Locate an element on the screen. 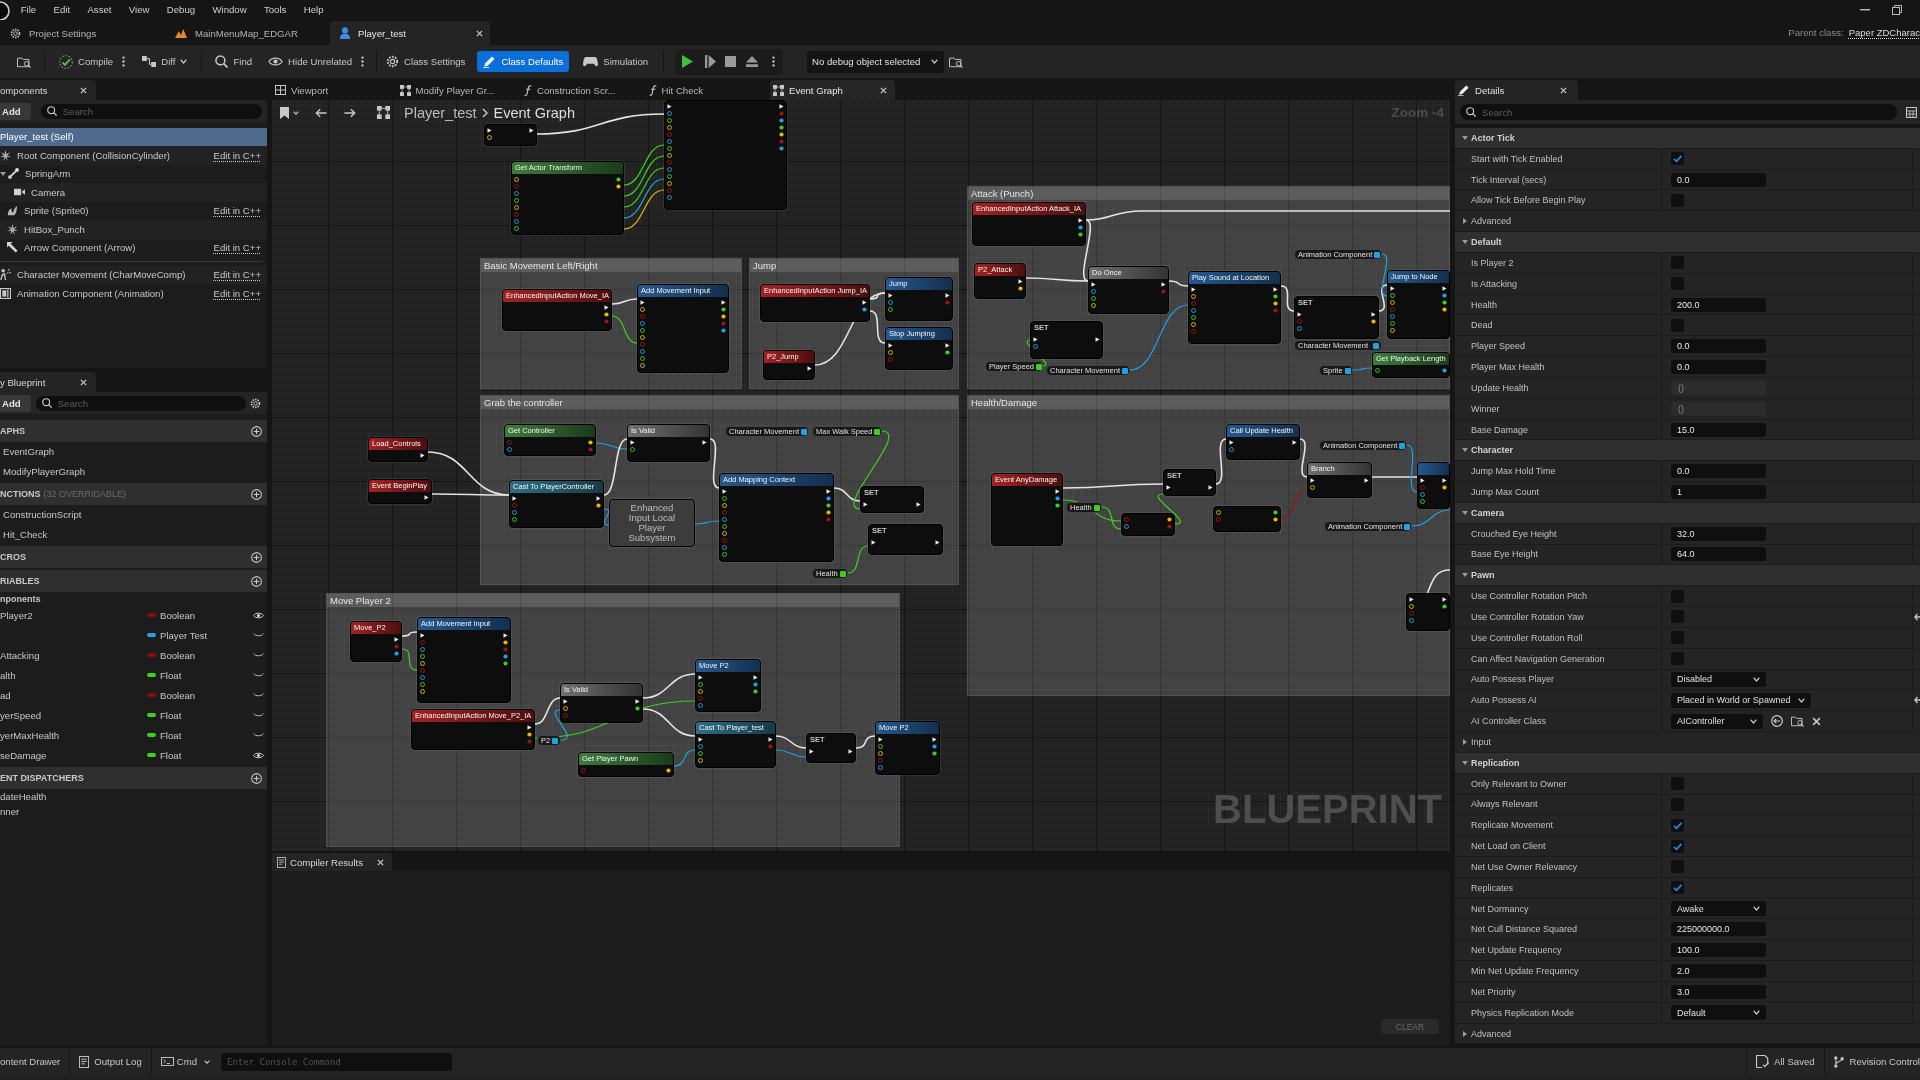 The width and height of the screenshot is (1920, 1080). dropdown: Default is located at coordinates (1718, 1013).